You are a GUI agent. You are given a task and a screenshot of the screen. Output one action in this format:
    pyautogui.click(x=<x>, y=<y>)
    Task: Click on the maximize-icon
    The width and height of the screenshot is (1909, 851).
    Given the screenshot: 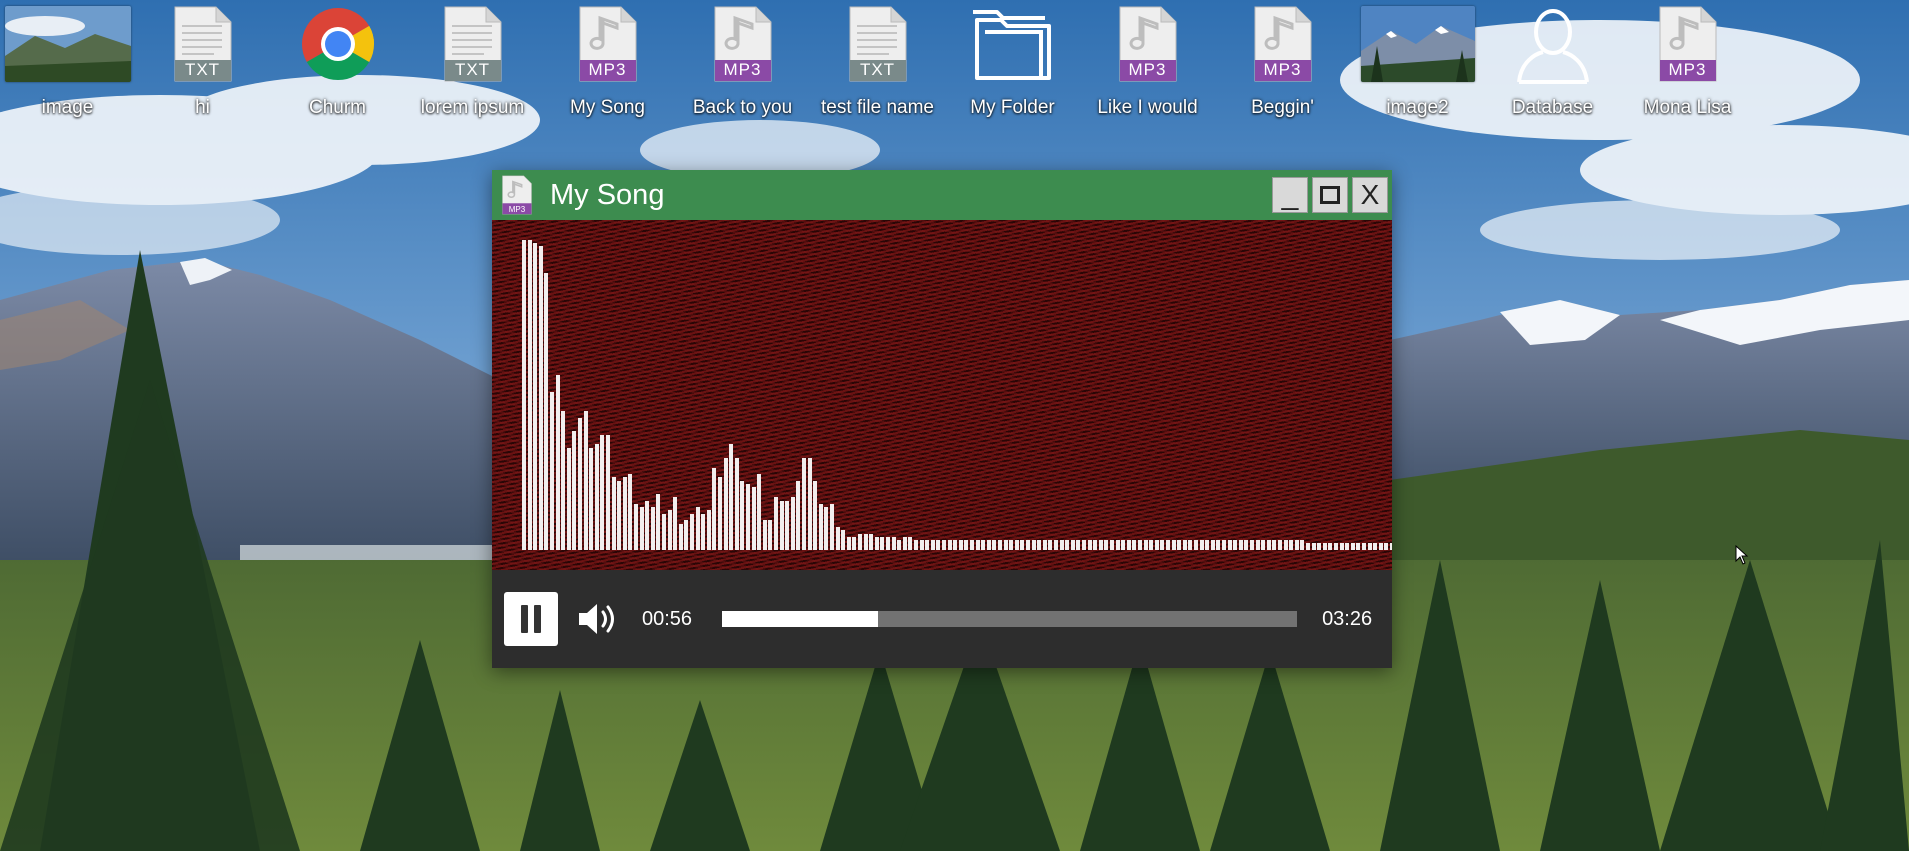 What is the action you would take?
    pyautogui.click(x=1330, y=195)
    